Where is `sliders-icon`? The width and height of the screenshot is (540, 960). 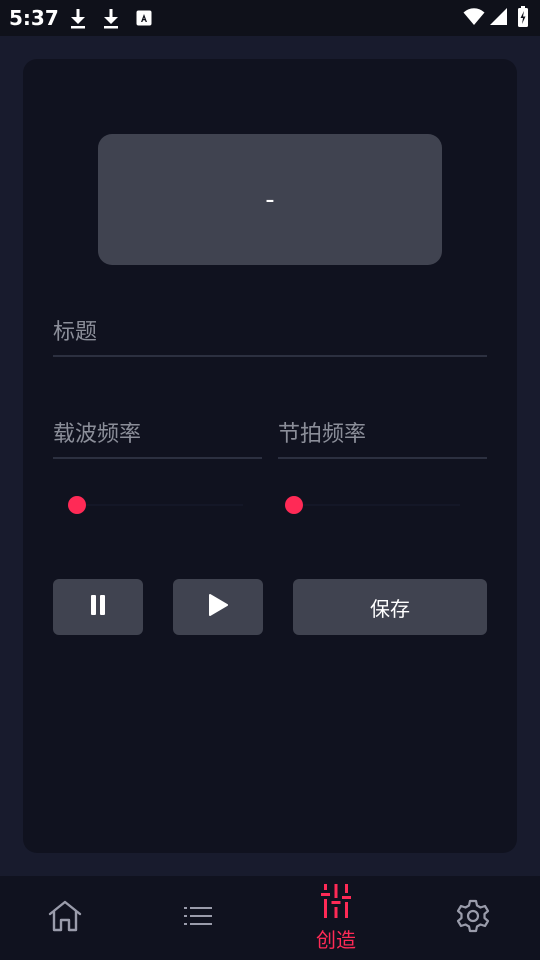
sliders-icon is located at coordinates (336, 902).